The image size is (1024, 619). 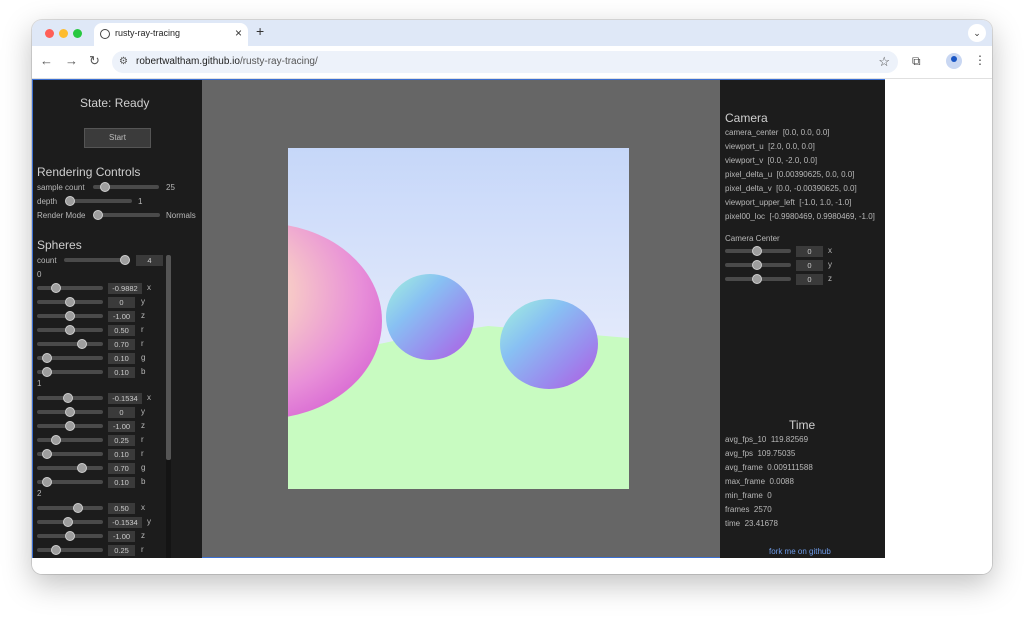 What do you see at coordinates (98, 215) in the screenshot?
I see `render-mode-thumb` at bounding box center [98, 215].